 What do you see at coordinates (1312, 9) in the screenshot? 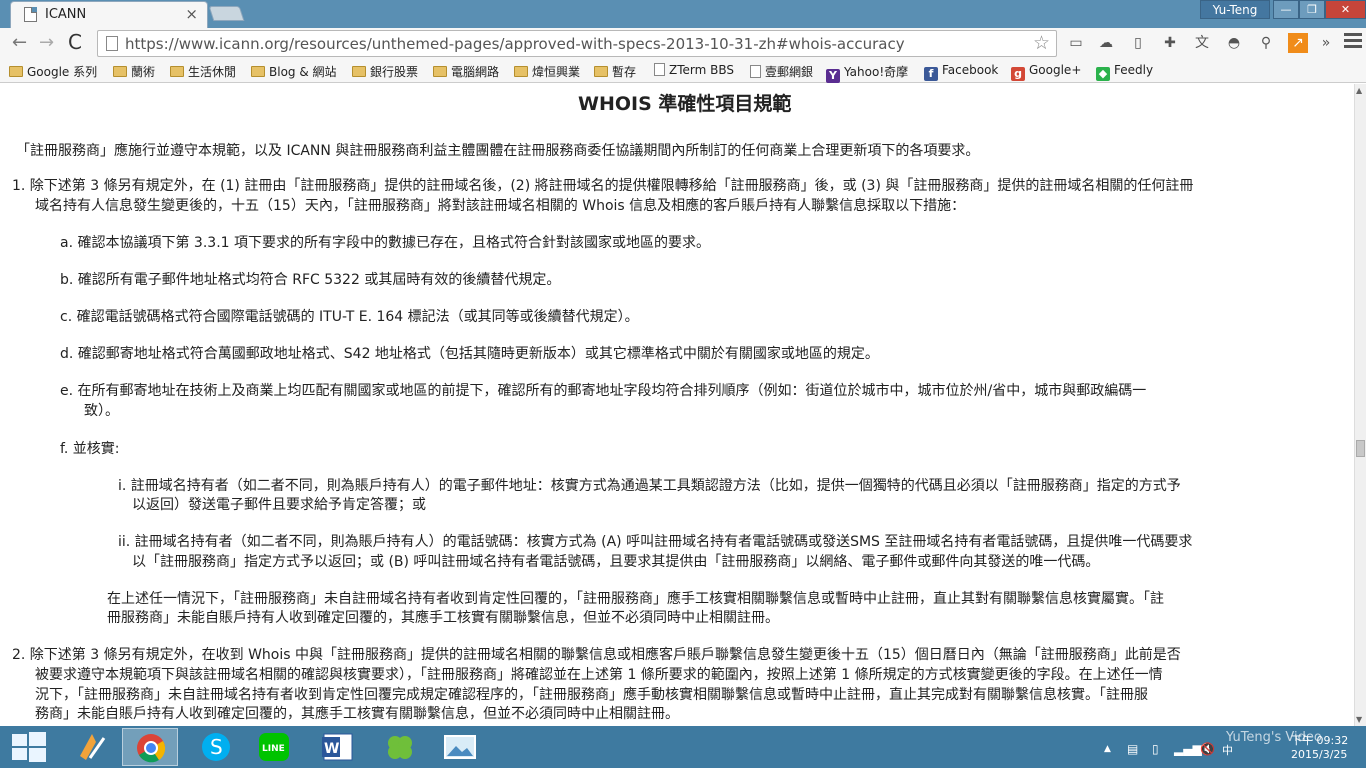
I see `maximize-button: ❐` at bounding box center [1312, 9].